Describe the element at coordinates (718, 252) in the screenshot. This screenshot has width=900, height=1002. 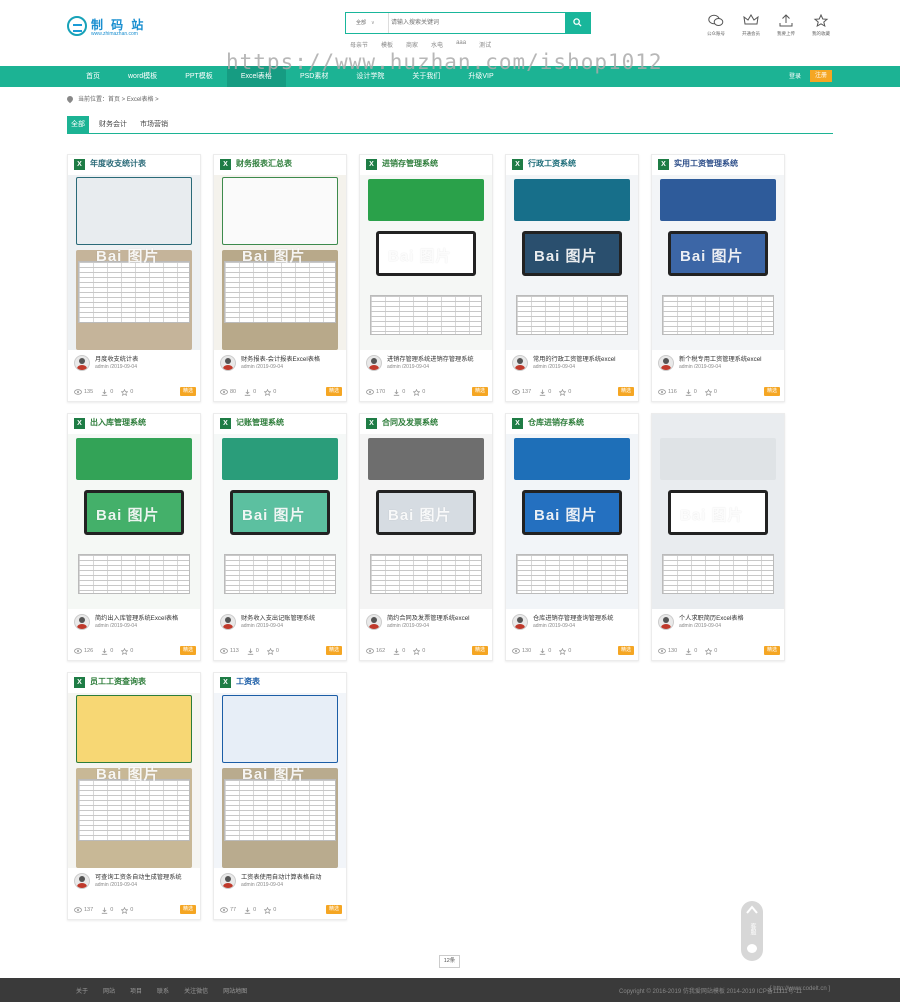
I see `card-thumbnail: X 实用工资管理系统 Bai 图片` at that location.